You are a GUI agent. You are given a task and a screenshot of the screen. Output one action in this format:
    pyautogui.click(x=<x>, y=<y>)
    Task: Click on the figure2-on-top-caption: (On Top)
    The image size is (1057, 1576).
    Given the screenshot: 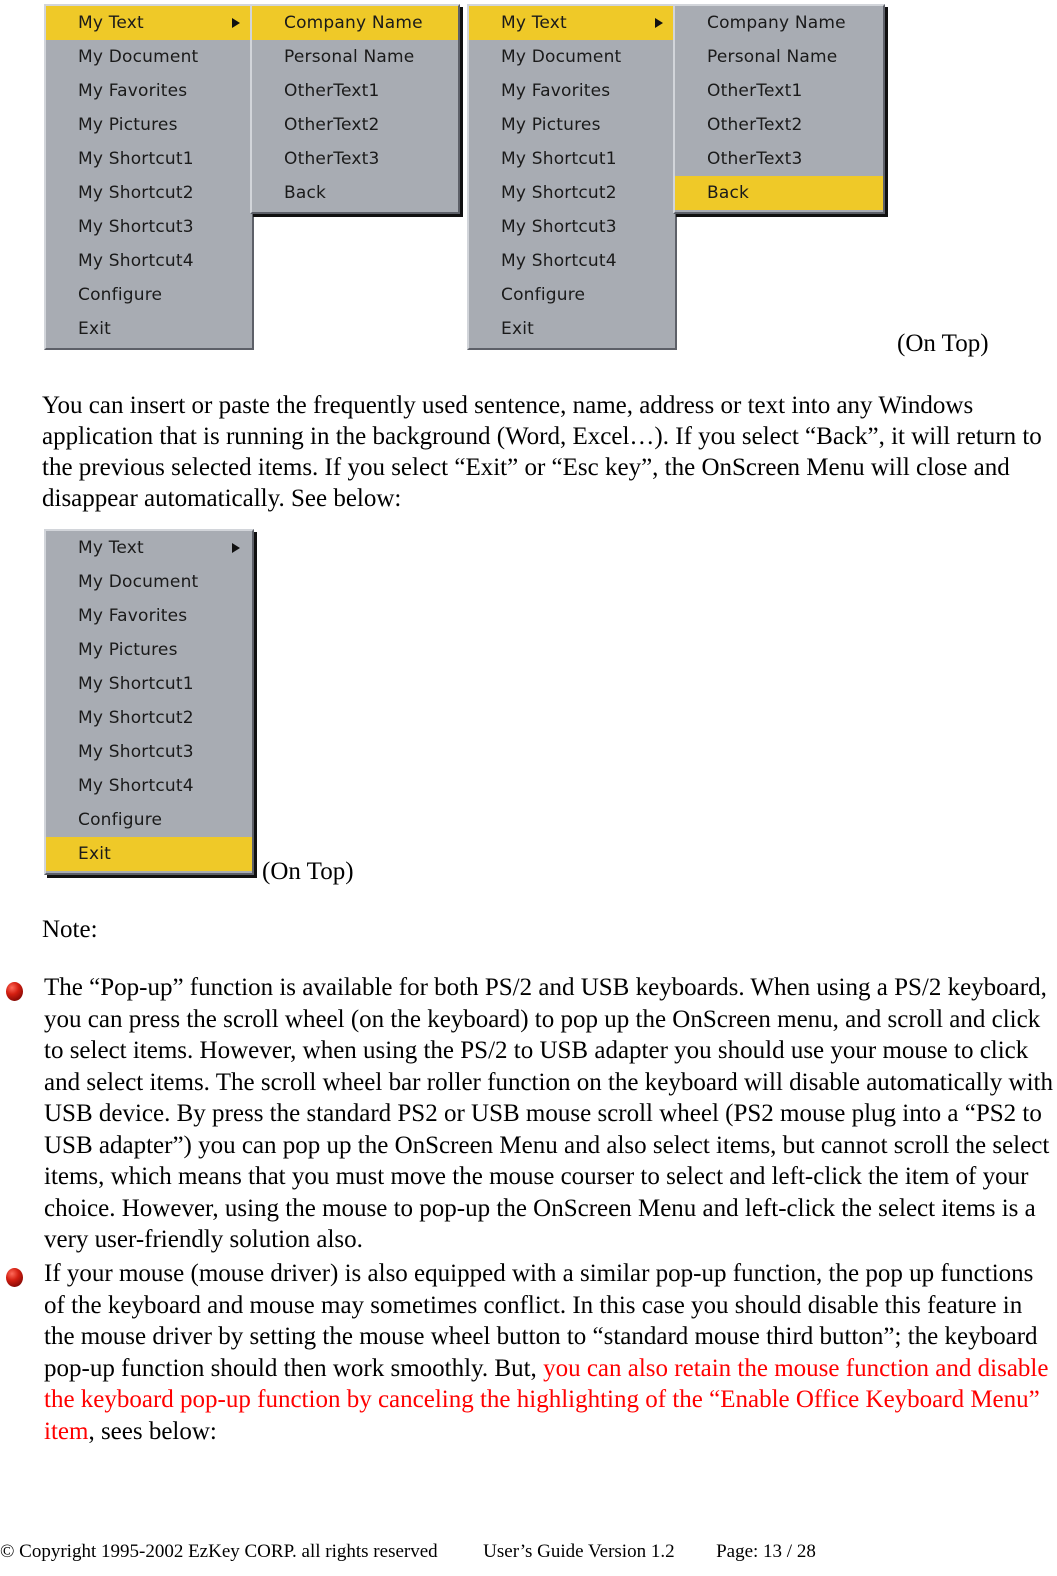 What is the action you would take?
    pyautogui.click(x=943, y=343)
    